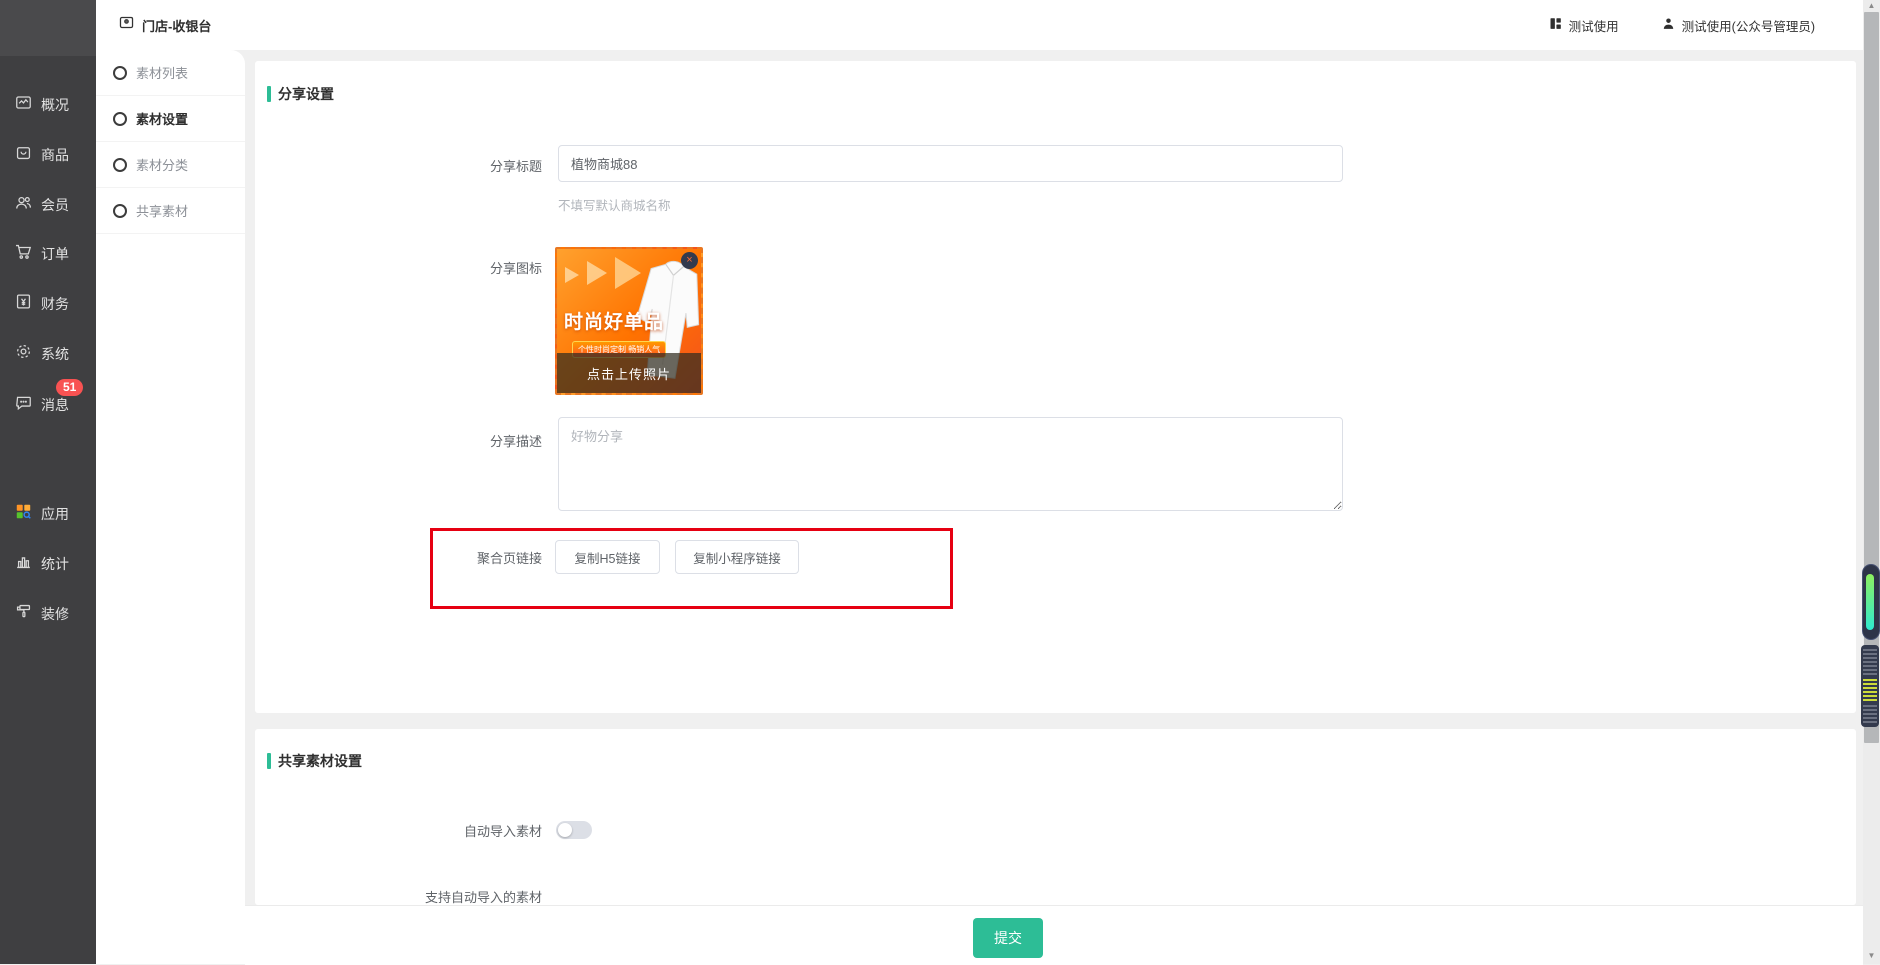 This screenshot has height=965, width=1880. I want to click on sidebar-item-label: 会员, so click(55, 205).